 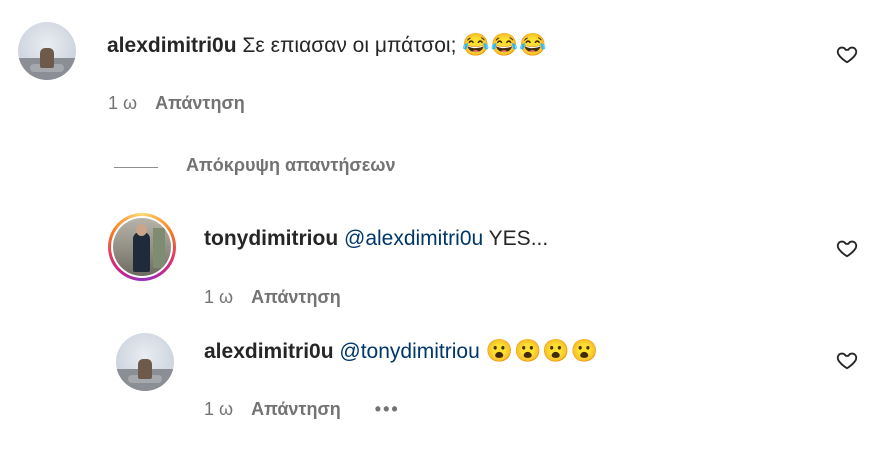 What do you see at coordinates (291, 165) in the screenshot?
I see `hide-replies-button: Απόκρυψη απαντήσεων` at bounding box center [291, 165].